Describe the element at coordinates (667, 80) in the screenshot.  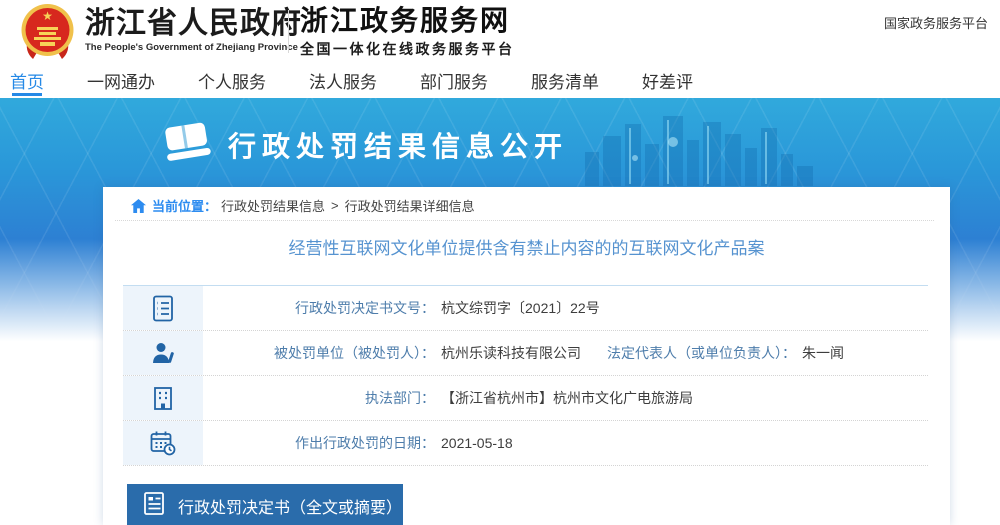
I see `nav-item-rating: 好差评` at that location.